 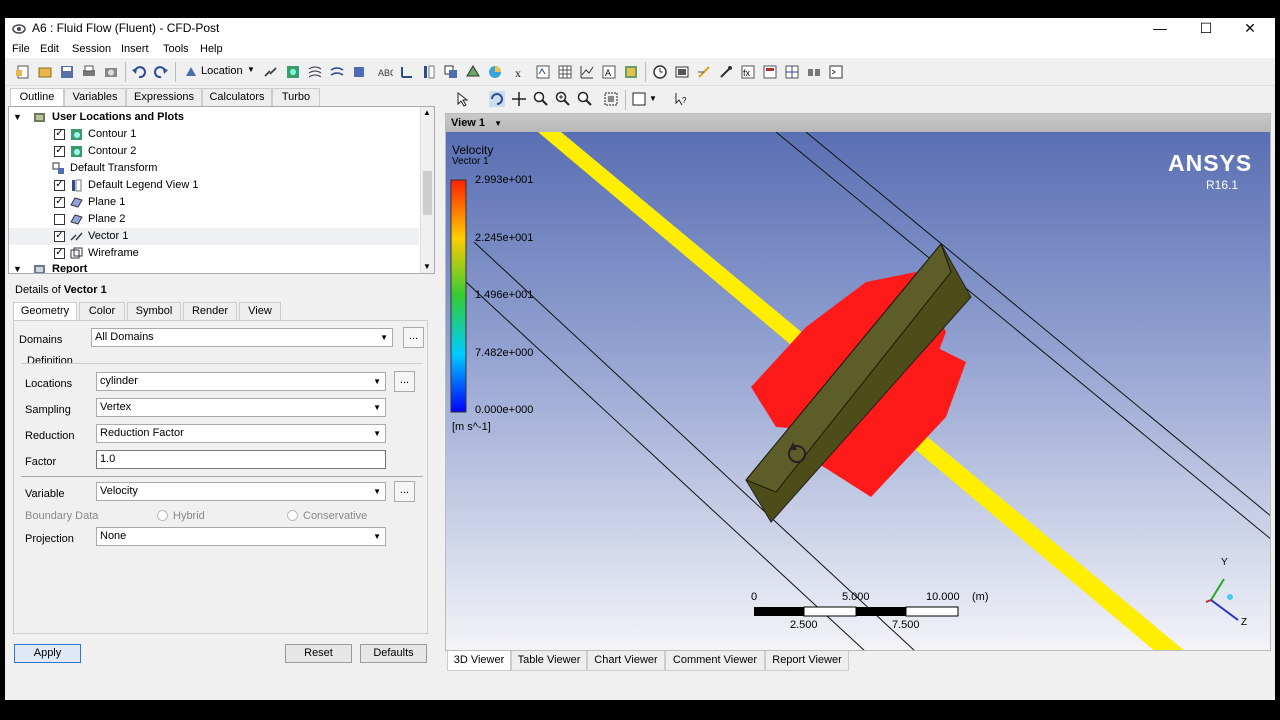 What do you see at coordinates (59, 219) in the screenshot?
I see `visibility-checkbox` at bounding box center [59, 219].